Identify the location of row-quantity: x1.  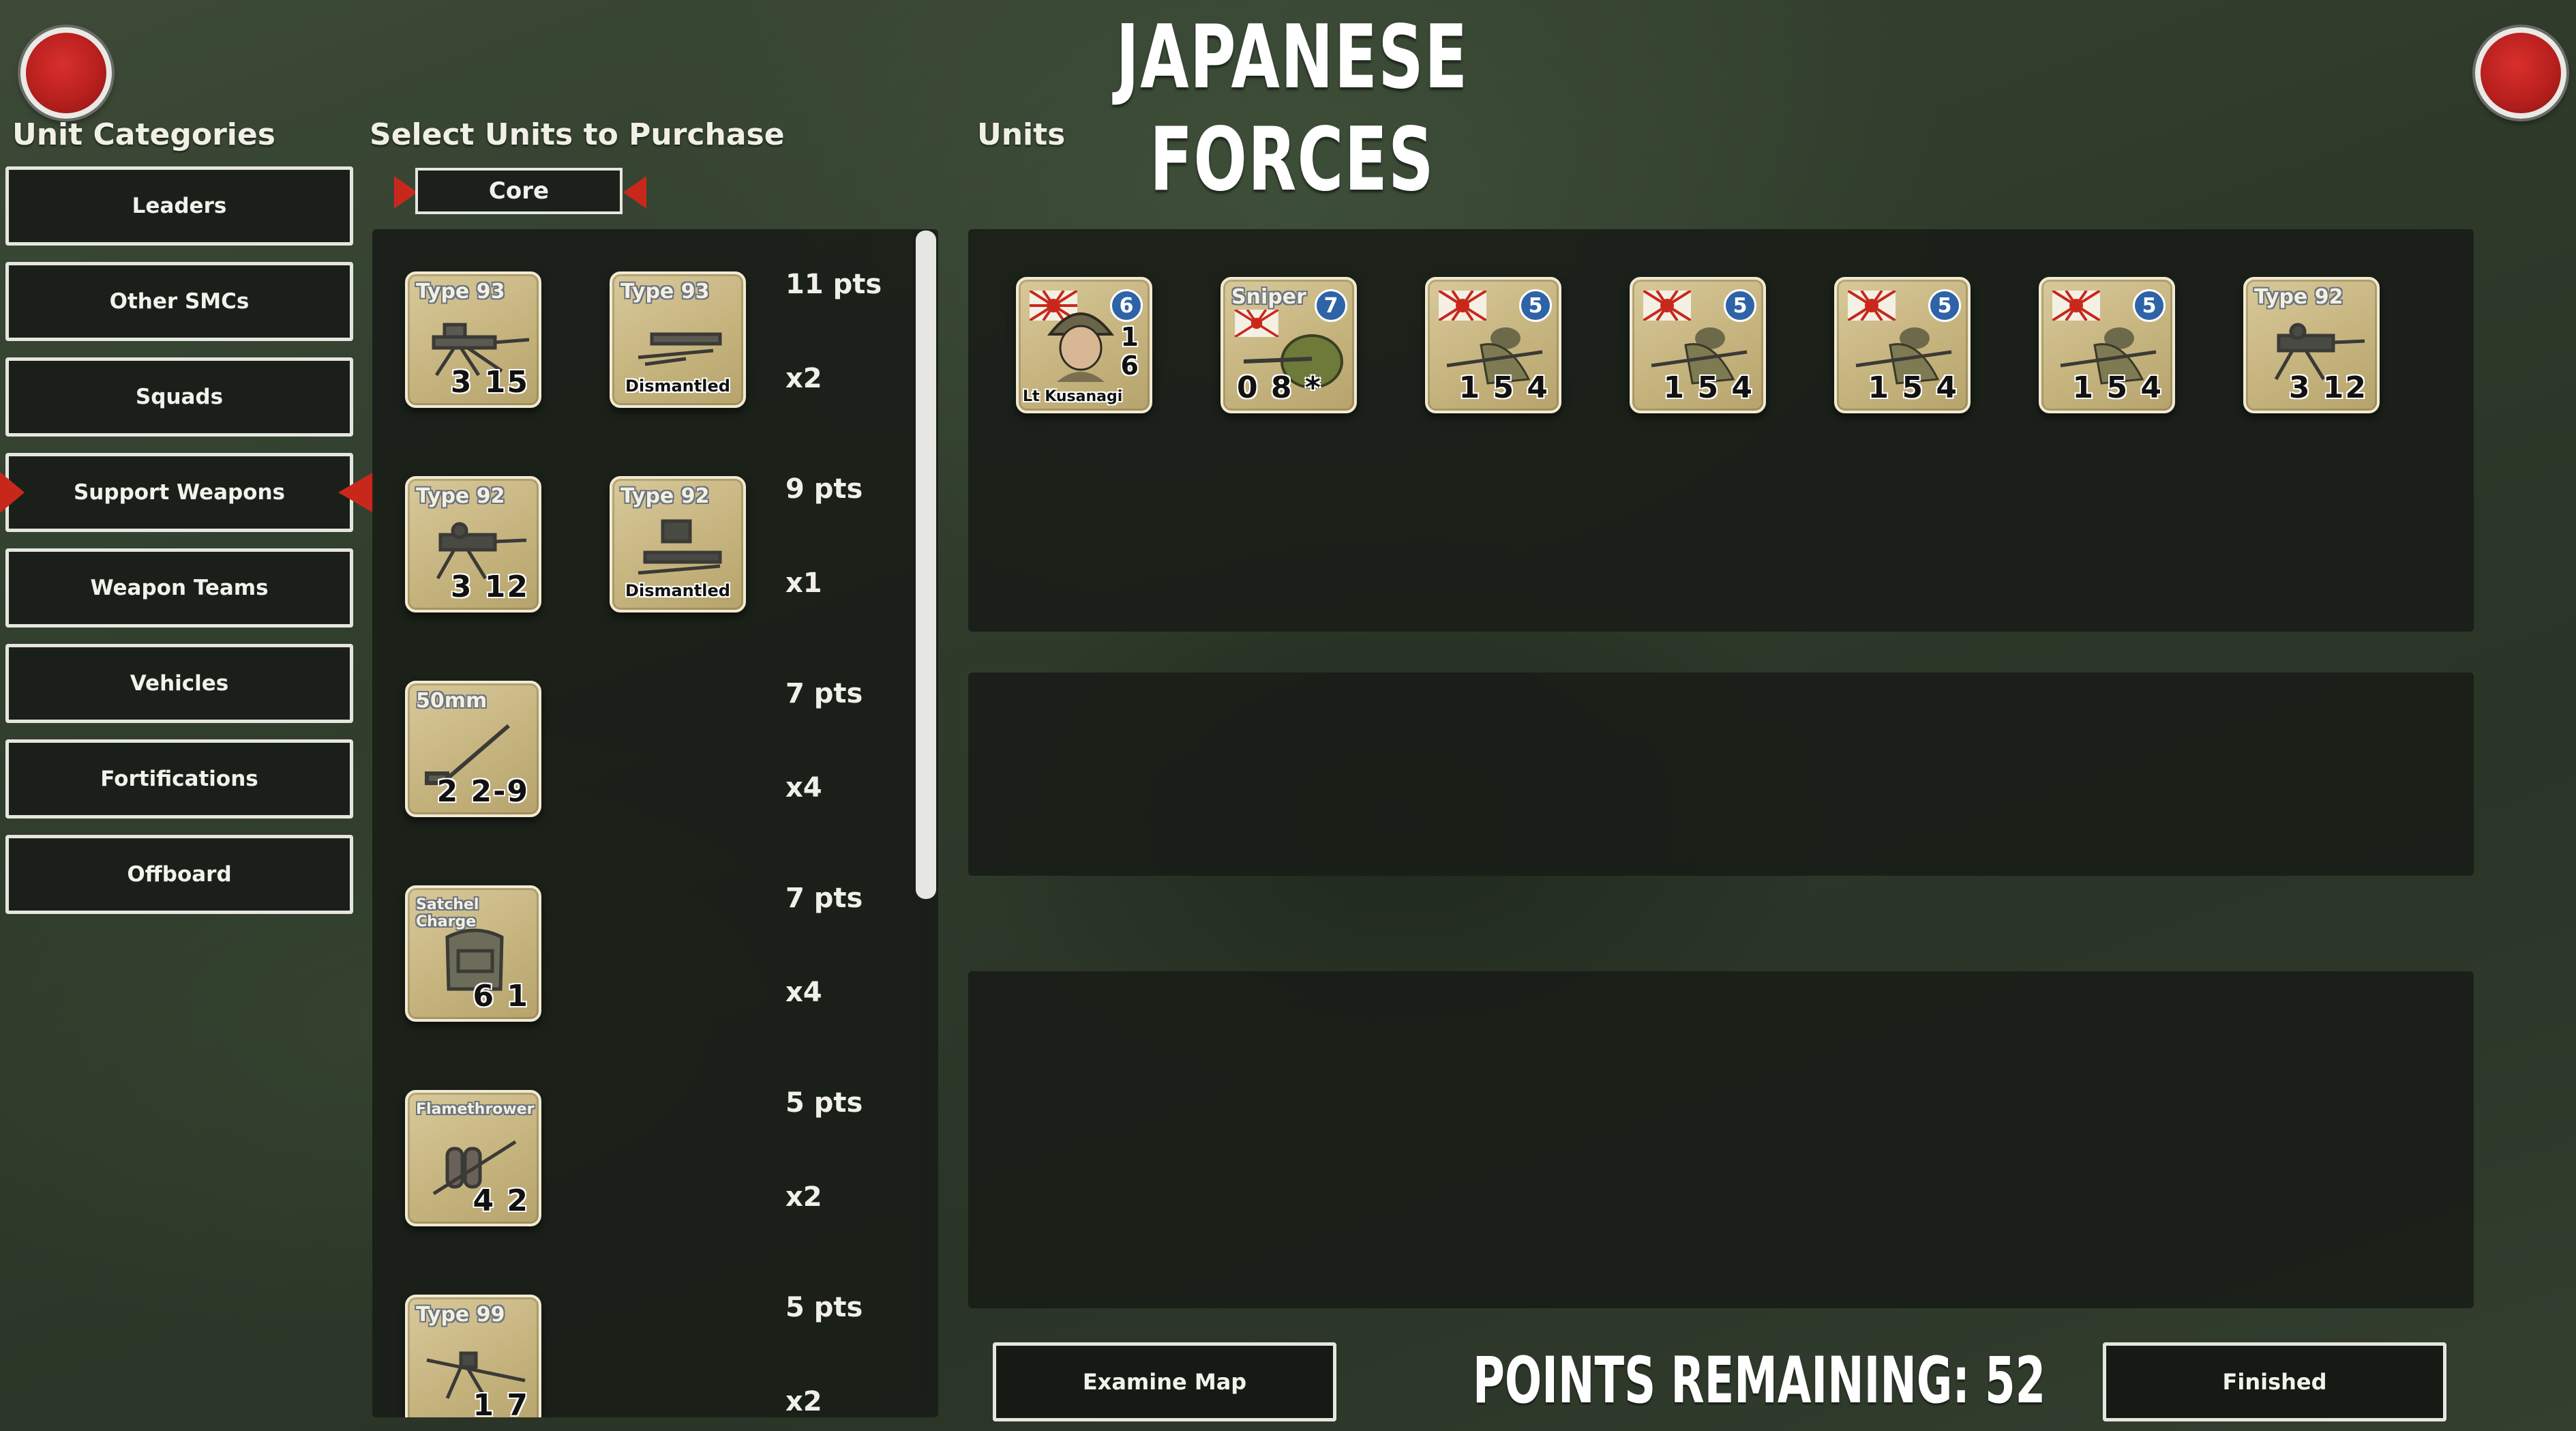
(803, 583).